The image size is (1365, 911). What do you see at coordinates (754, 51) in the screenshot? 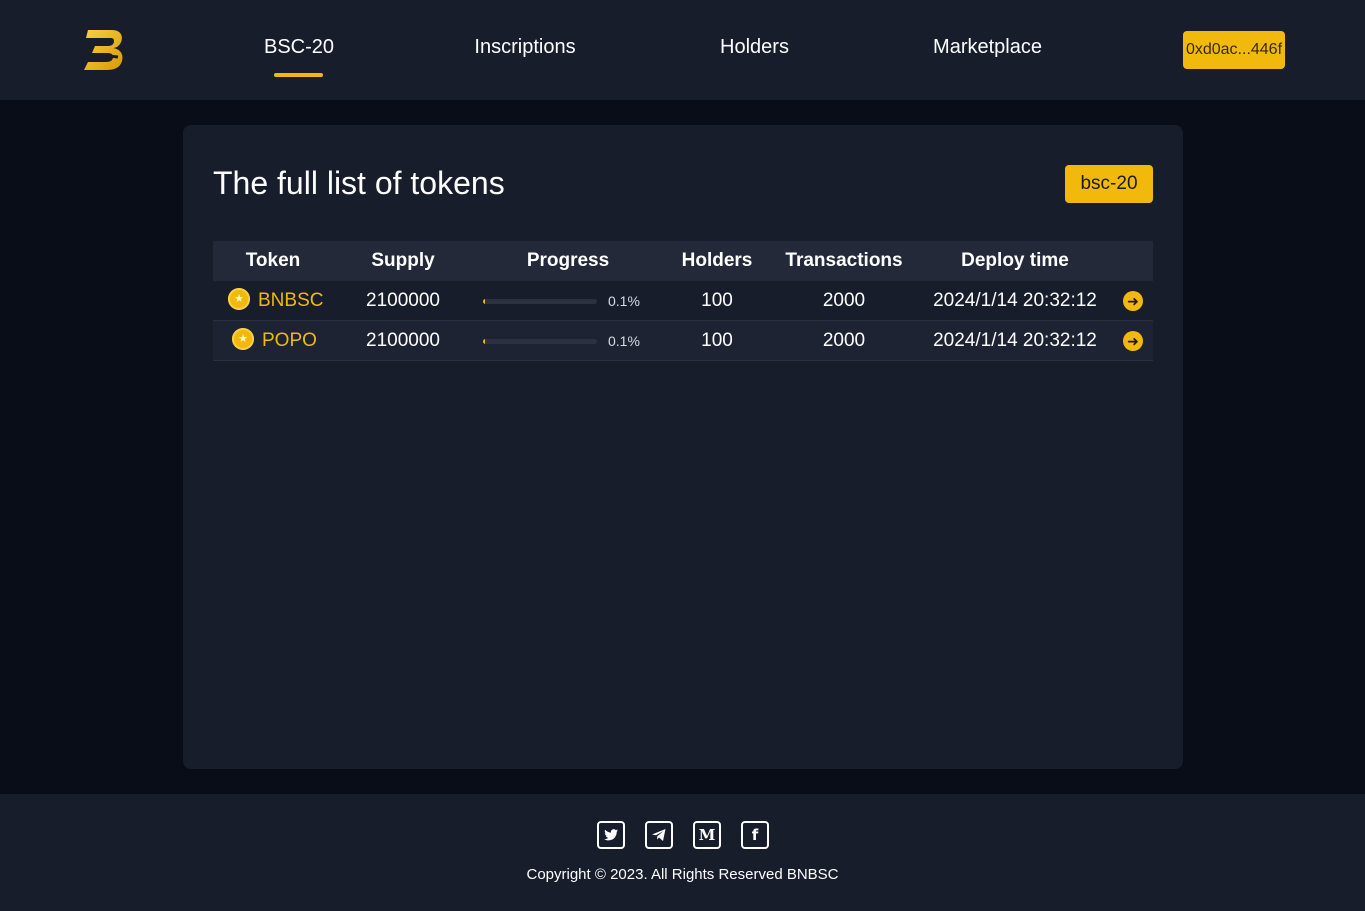
I see `nav-holders: Holders` at bounding box center [754, 51].